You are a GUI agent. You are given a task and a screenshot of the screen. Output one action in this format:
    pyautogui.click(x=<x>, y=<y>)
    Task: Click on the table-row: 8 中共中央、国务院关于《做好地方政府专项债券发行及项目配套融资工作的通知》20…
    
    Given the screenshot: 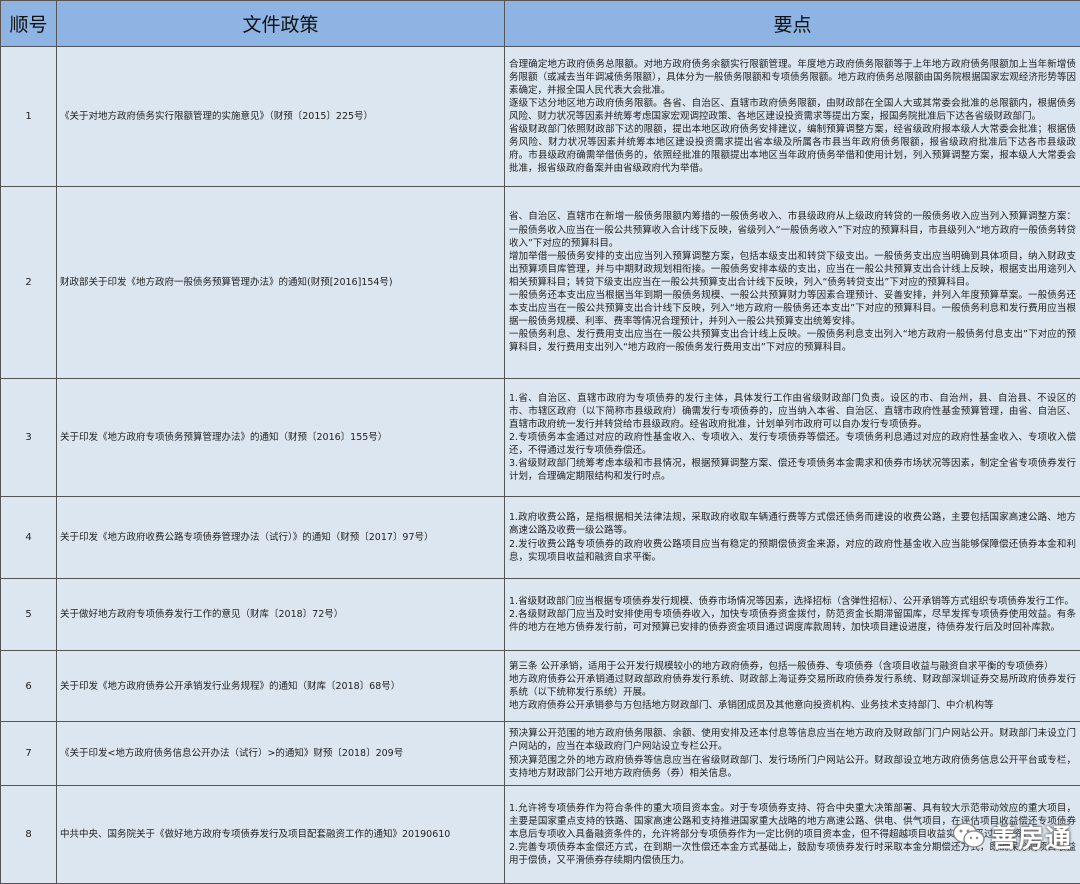 What is the action you would take?
    pyautogui.click(x=540, y=835)
    